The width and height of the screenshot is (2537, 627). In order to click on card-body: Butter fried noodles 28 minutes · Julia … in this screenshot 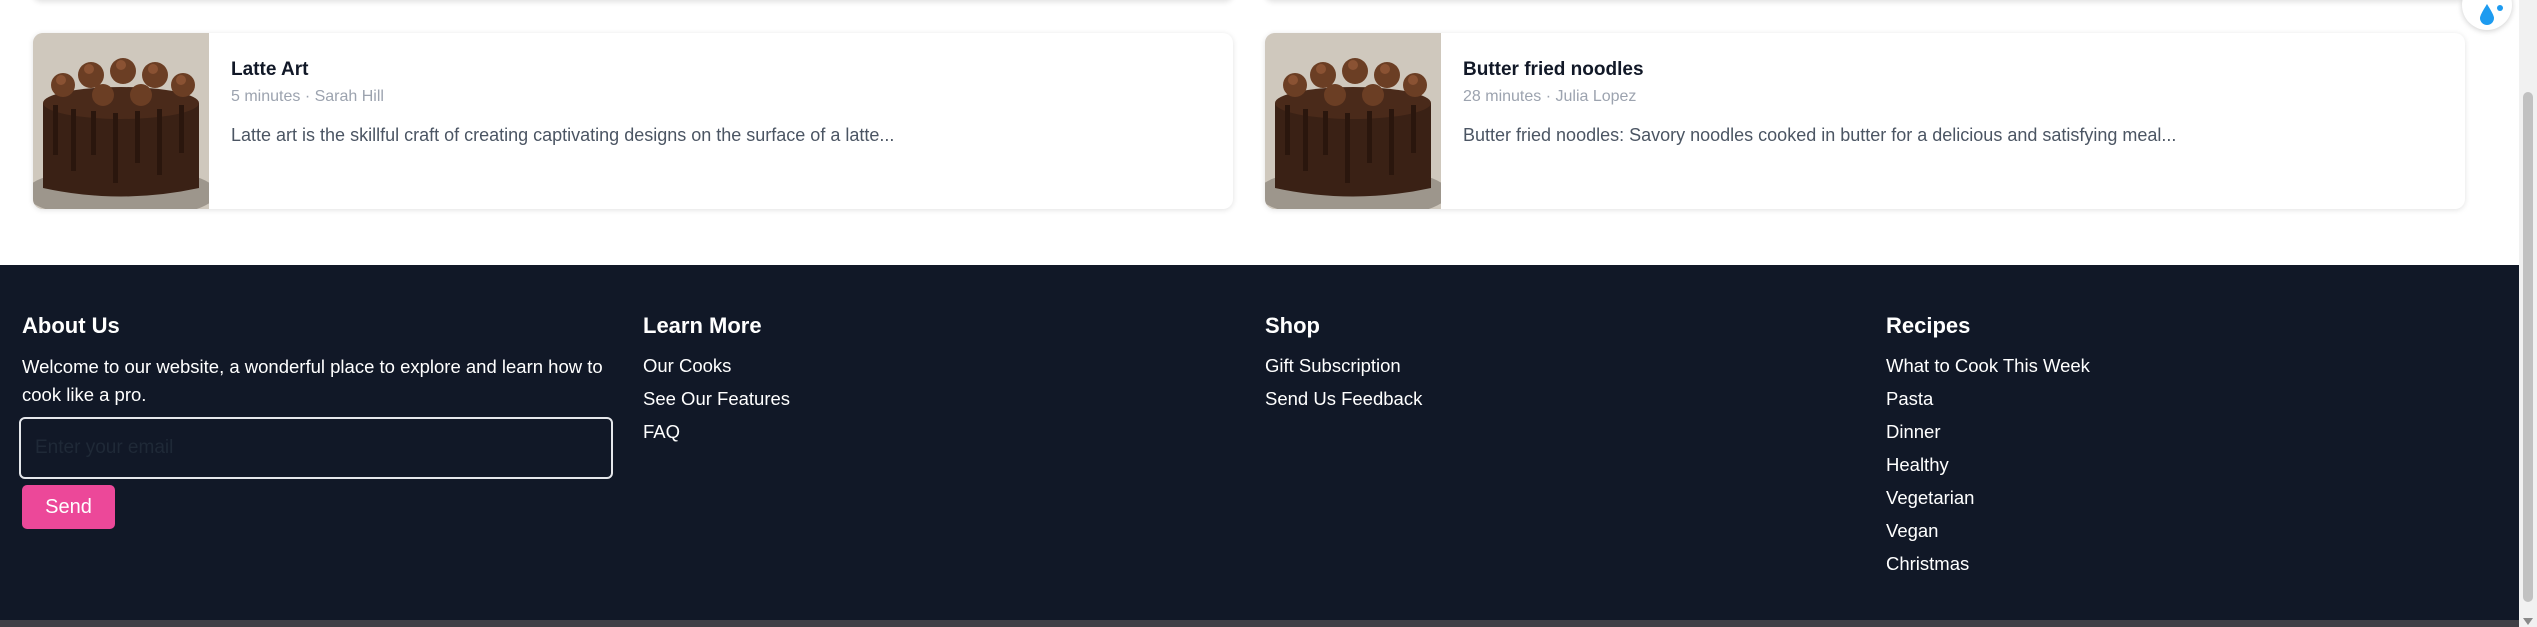, I will do `click(1819, 121)`.